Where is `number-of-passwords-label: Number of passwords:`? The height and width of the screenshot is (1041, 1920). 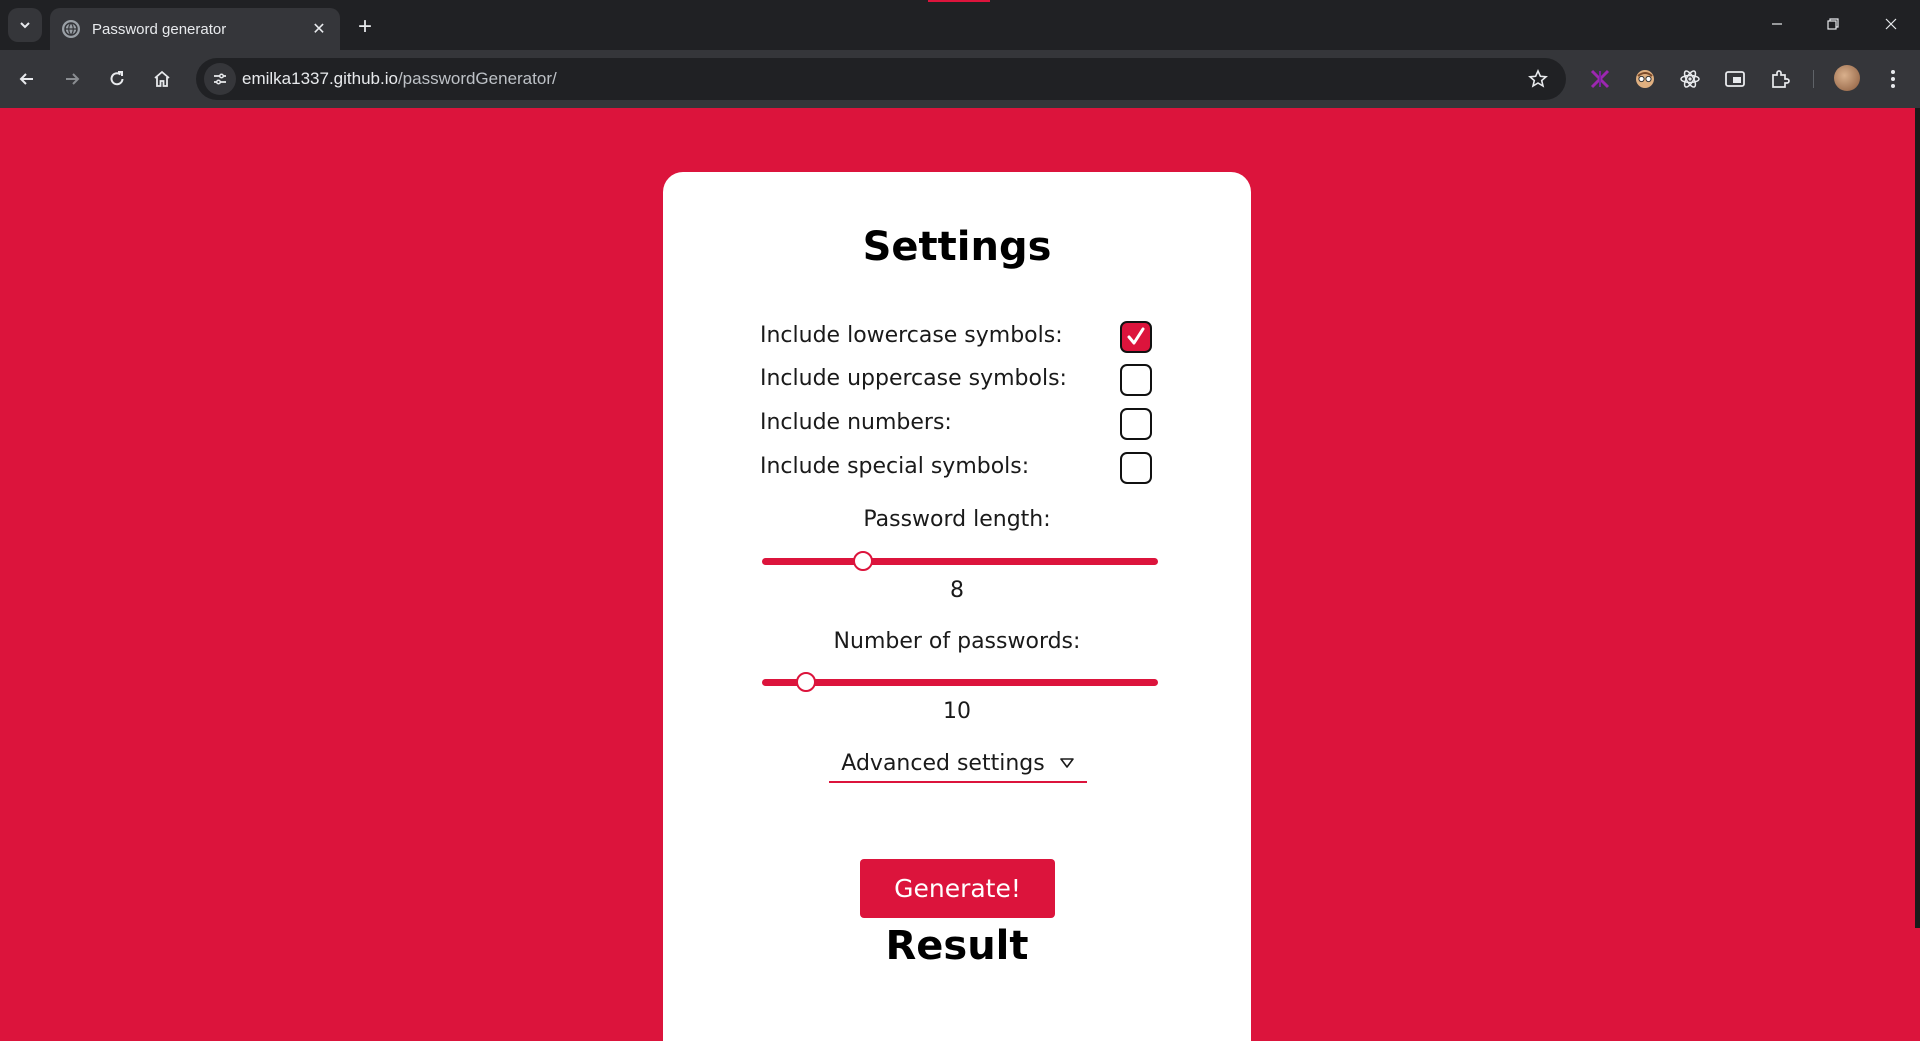 number-of-passwords-label: Number of passwords: is located at coordinates (957, 641).